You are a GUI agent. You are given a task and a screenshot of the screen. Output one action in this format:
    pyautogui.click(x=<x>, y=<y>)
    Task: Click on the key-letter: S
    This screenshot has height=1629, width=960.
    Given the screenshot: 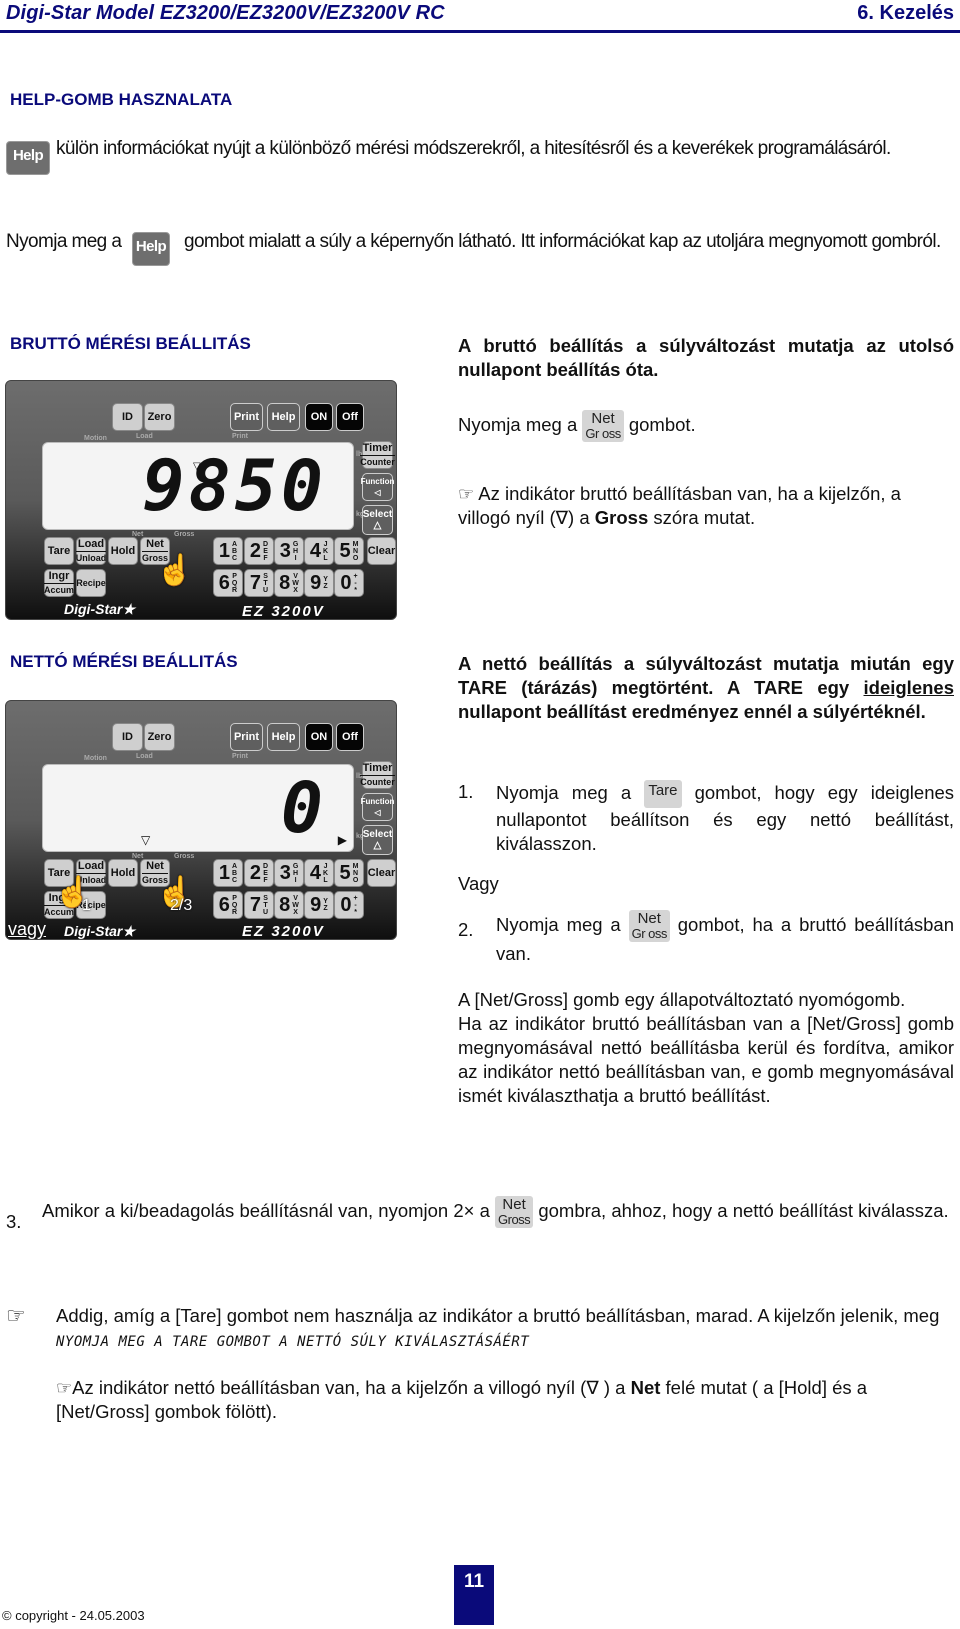 What is the action you would take?
    pyautogui.click(x=265, y=898)
    